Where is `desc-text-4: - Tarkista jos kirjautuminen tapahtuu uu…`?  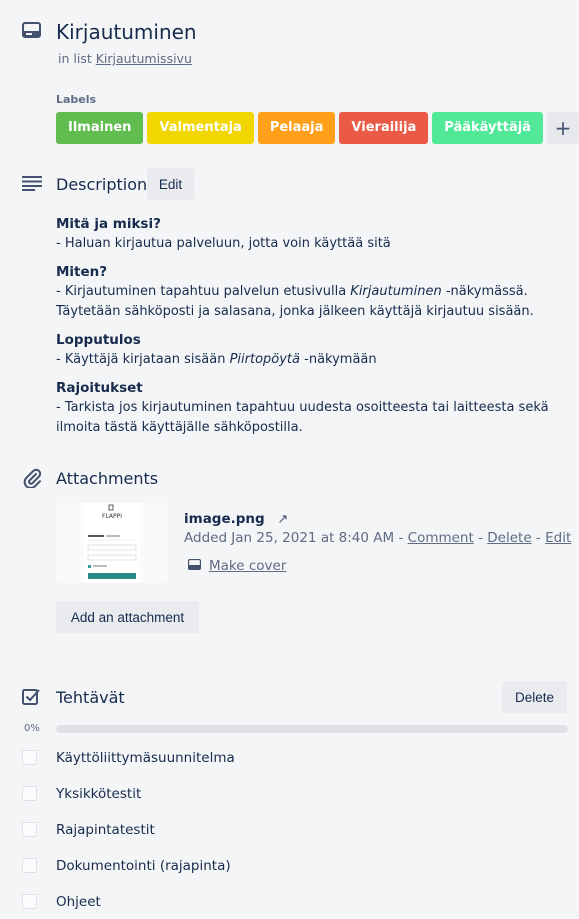
desc-text-4: - Tarkista jos kirjautuminen tapahtuu uu… is located at coordinates (302, 417).